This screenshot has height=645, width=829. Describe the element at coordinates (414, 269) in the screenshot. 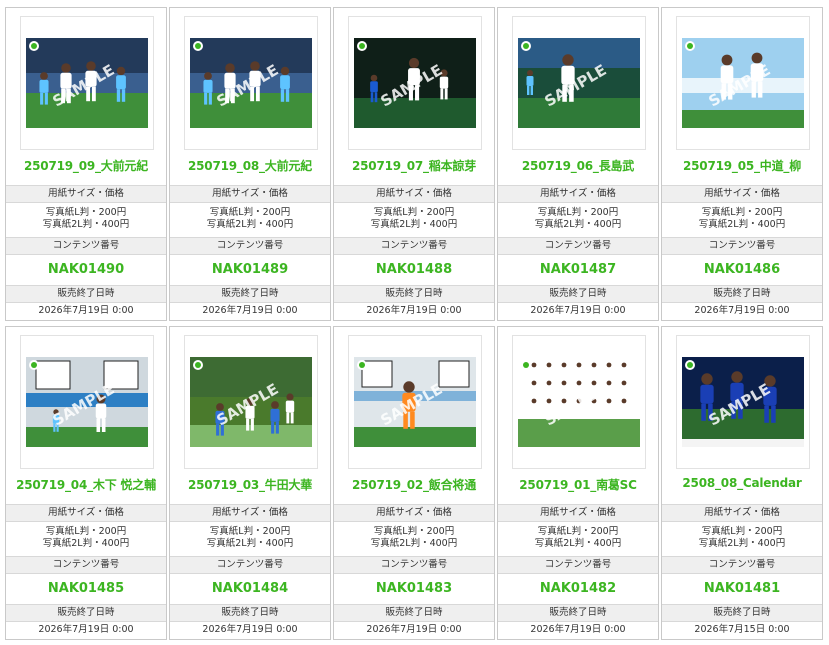

I see `content-number: NAK01488` at that location.